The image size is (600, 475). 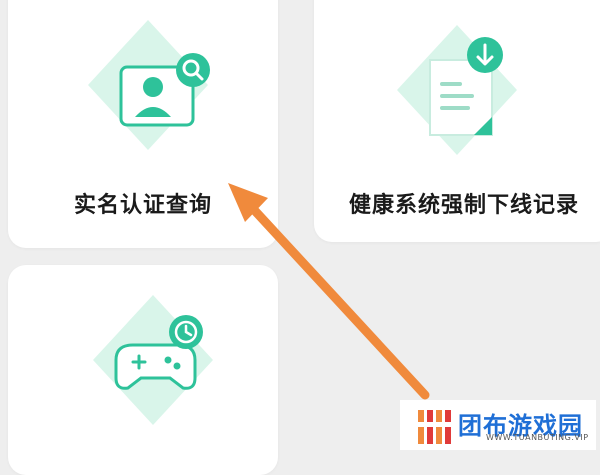 What do you see at coordinates (498, 425) in the screenshot?
I see `watermark: 团布游戏园 WWW.TUANBUTING.VIP` at bounding box center [498, 425].